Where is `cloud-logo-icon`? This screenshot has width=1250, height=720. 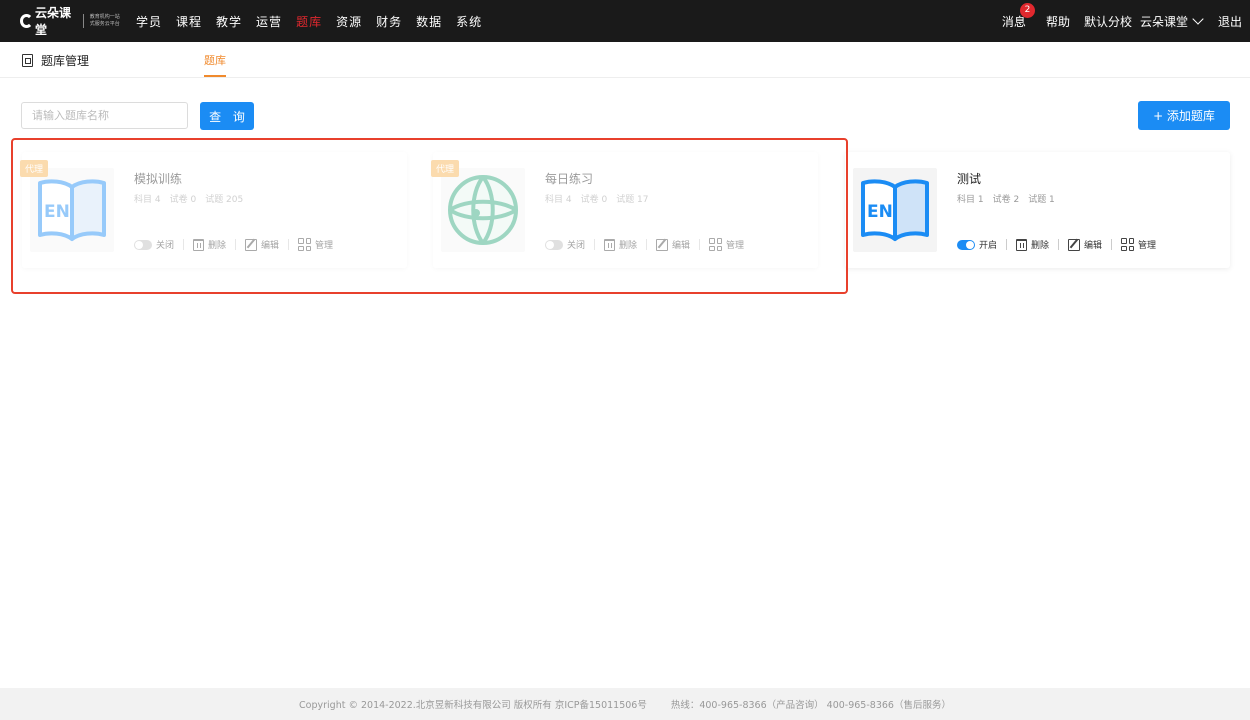
cloud-logo-icon is located at coordinates (26, 21).